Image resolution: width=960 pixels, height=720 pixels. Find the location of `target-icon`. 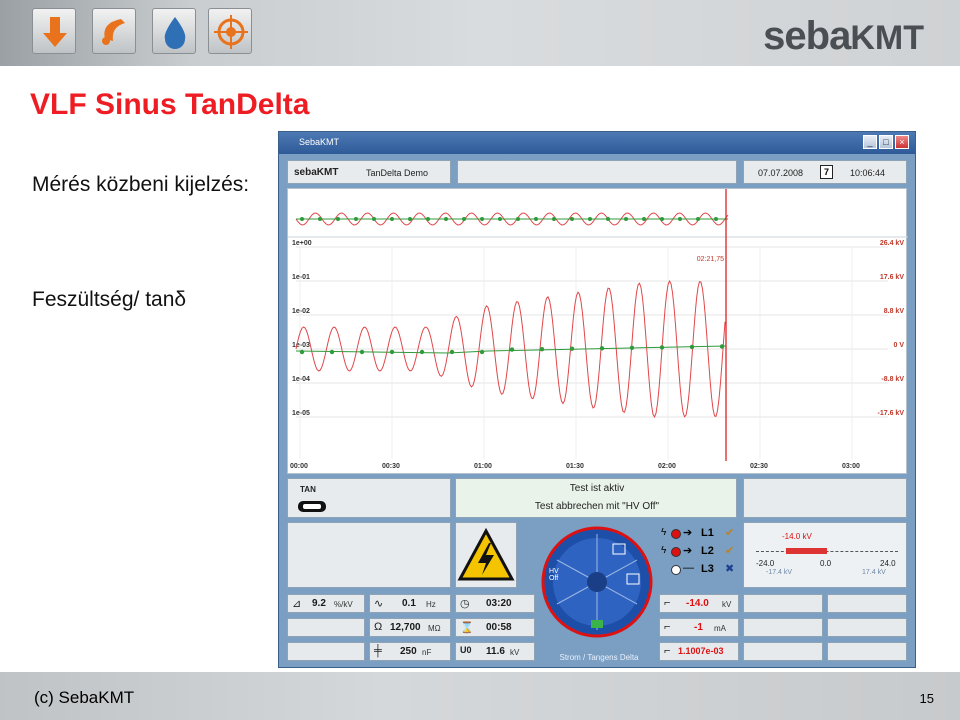

target-icon is located at coordinates (230, 31).